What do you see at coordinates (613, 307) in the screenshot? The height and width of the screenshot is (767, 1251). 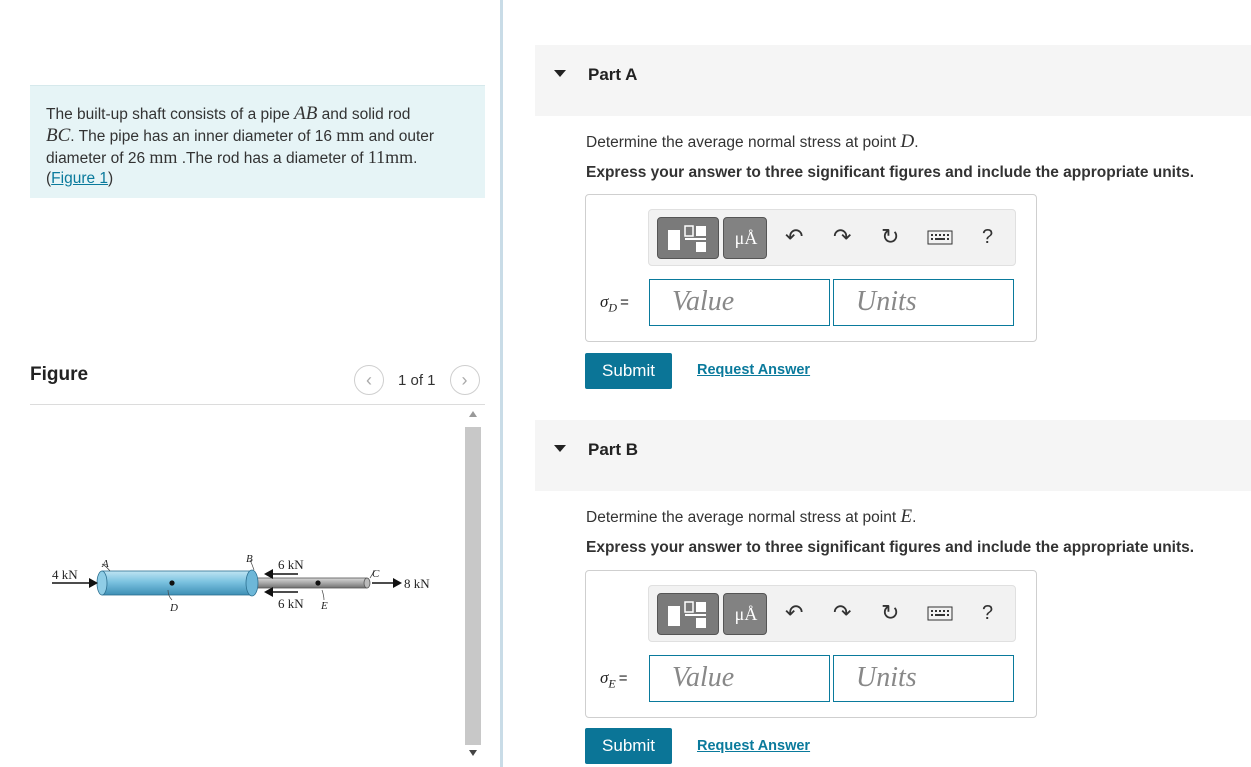 I see `sigma-subscript: D` at bounding box center [613, 307].